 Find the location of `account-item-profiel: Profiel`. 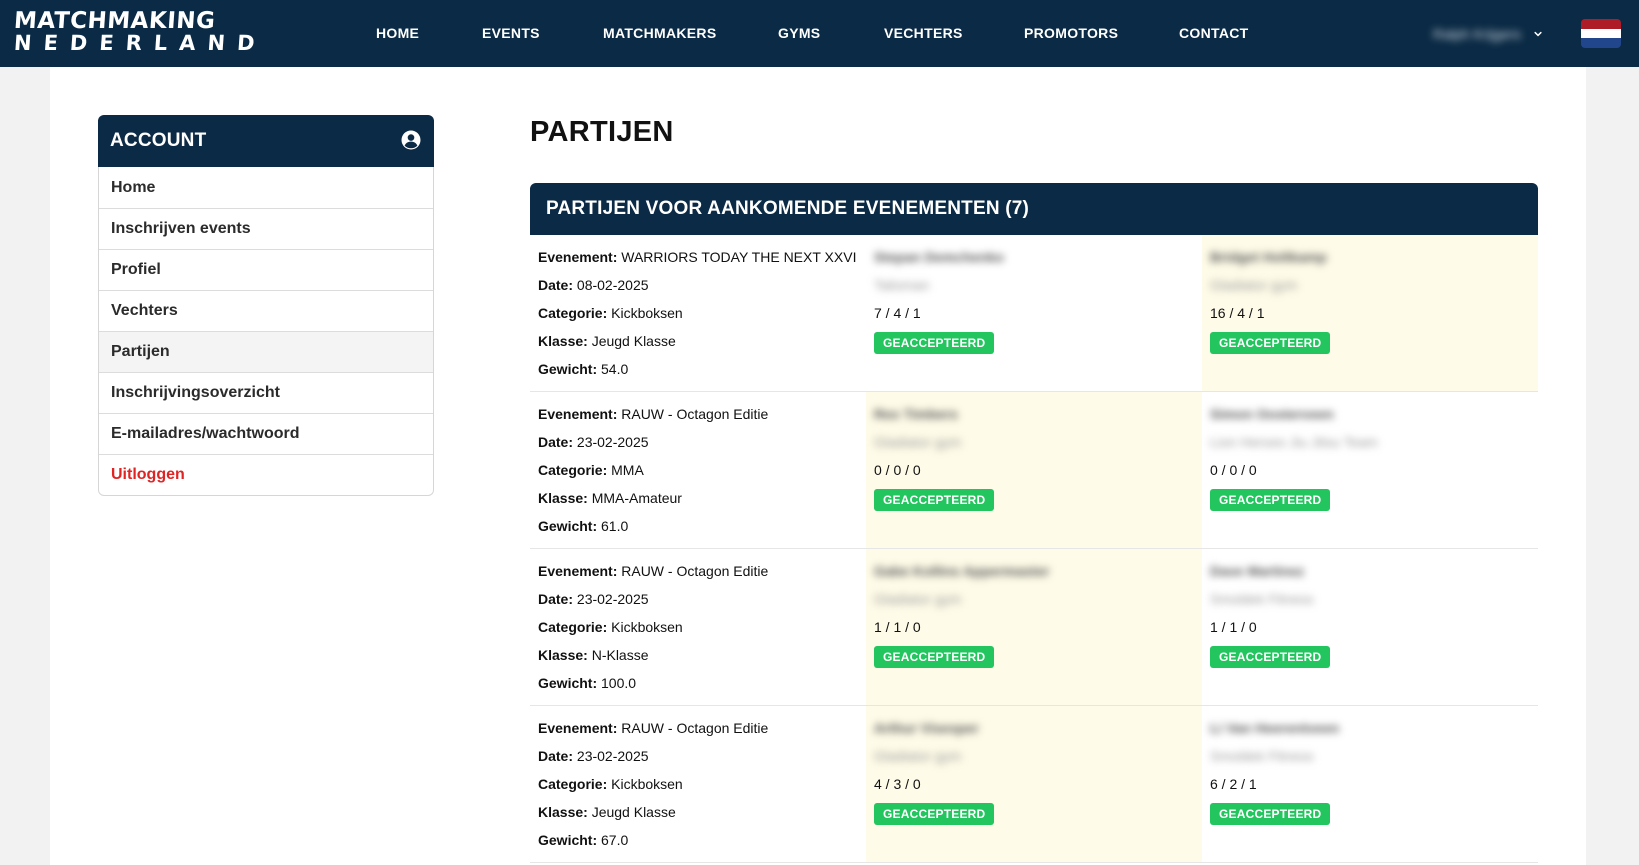

account-item-profiel: Profiel is located at coordinates (266, 269).